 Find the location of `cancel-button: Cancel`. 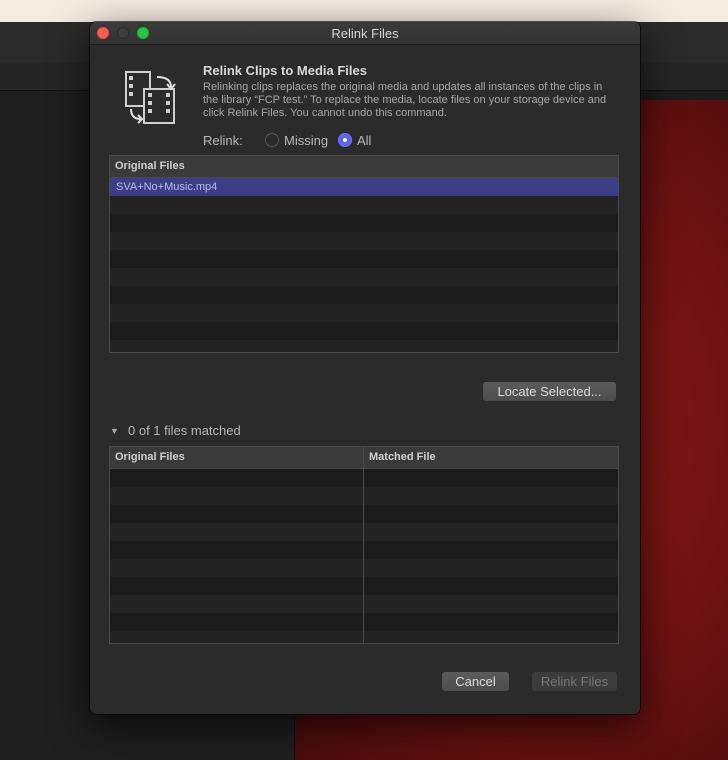

cancel-button: Cancel is located at coordinates (475, 681).